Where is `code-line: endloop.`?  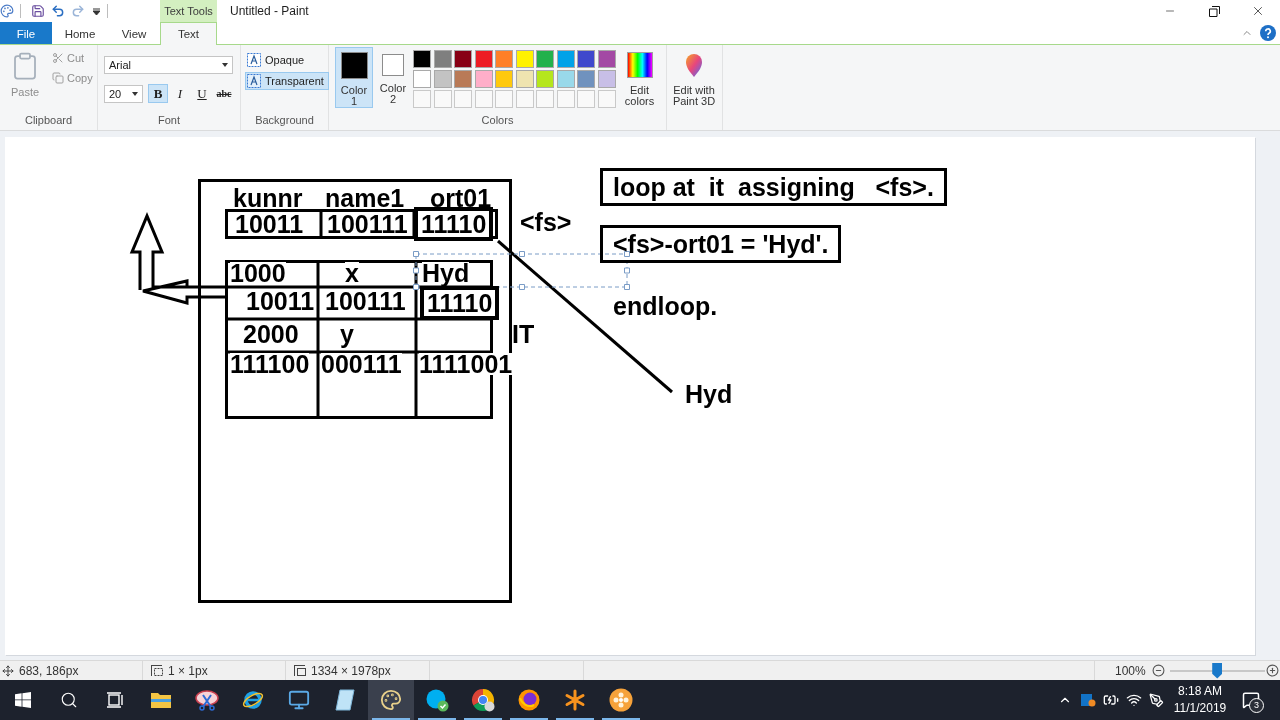
code-line: endloop. is located at coordinates (665, 306).